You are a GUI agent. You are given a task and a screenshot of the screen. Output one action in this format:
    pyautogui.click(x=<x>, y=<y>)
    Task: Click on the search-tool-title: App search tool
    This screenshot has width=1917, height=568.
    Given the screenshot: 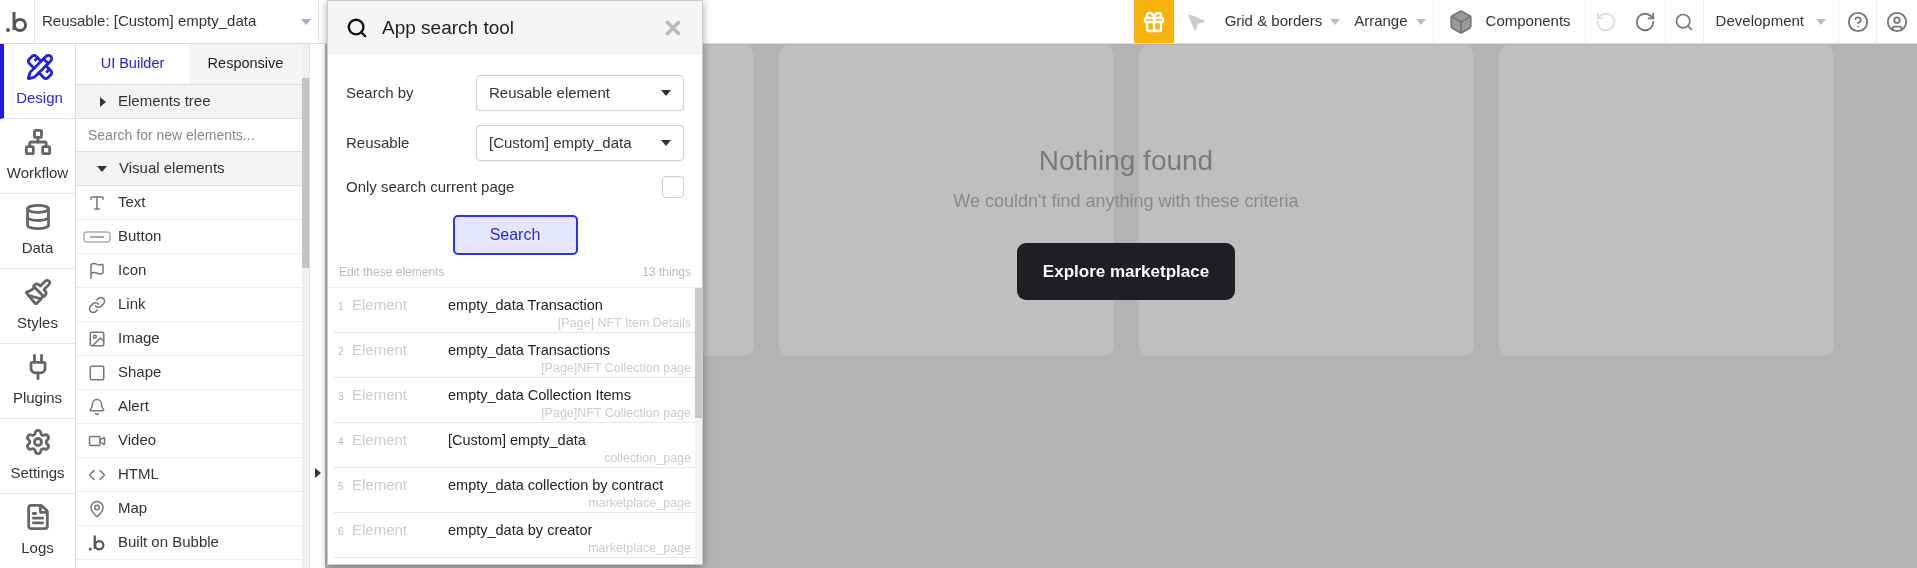 What is the action you would take?
    pyautogui.click(x=449, y=27)
    